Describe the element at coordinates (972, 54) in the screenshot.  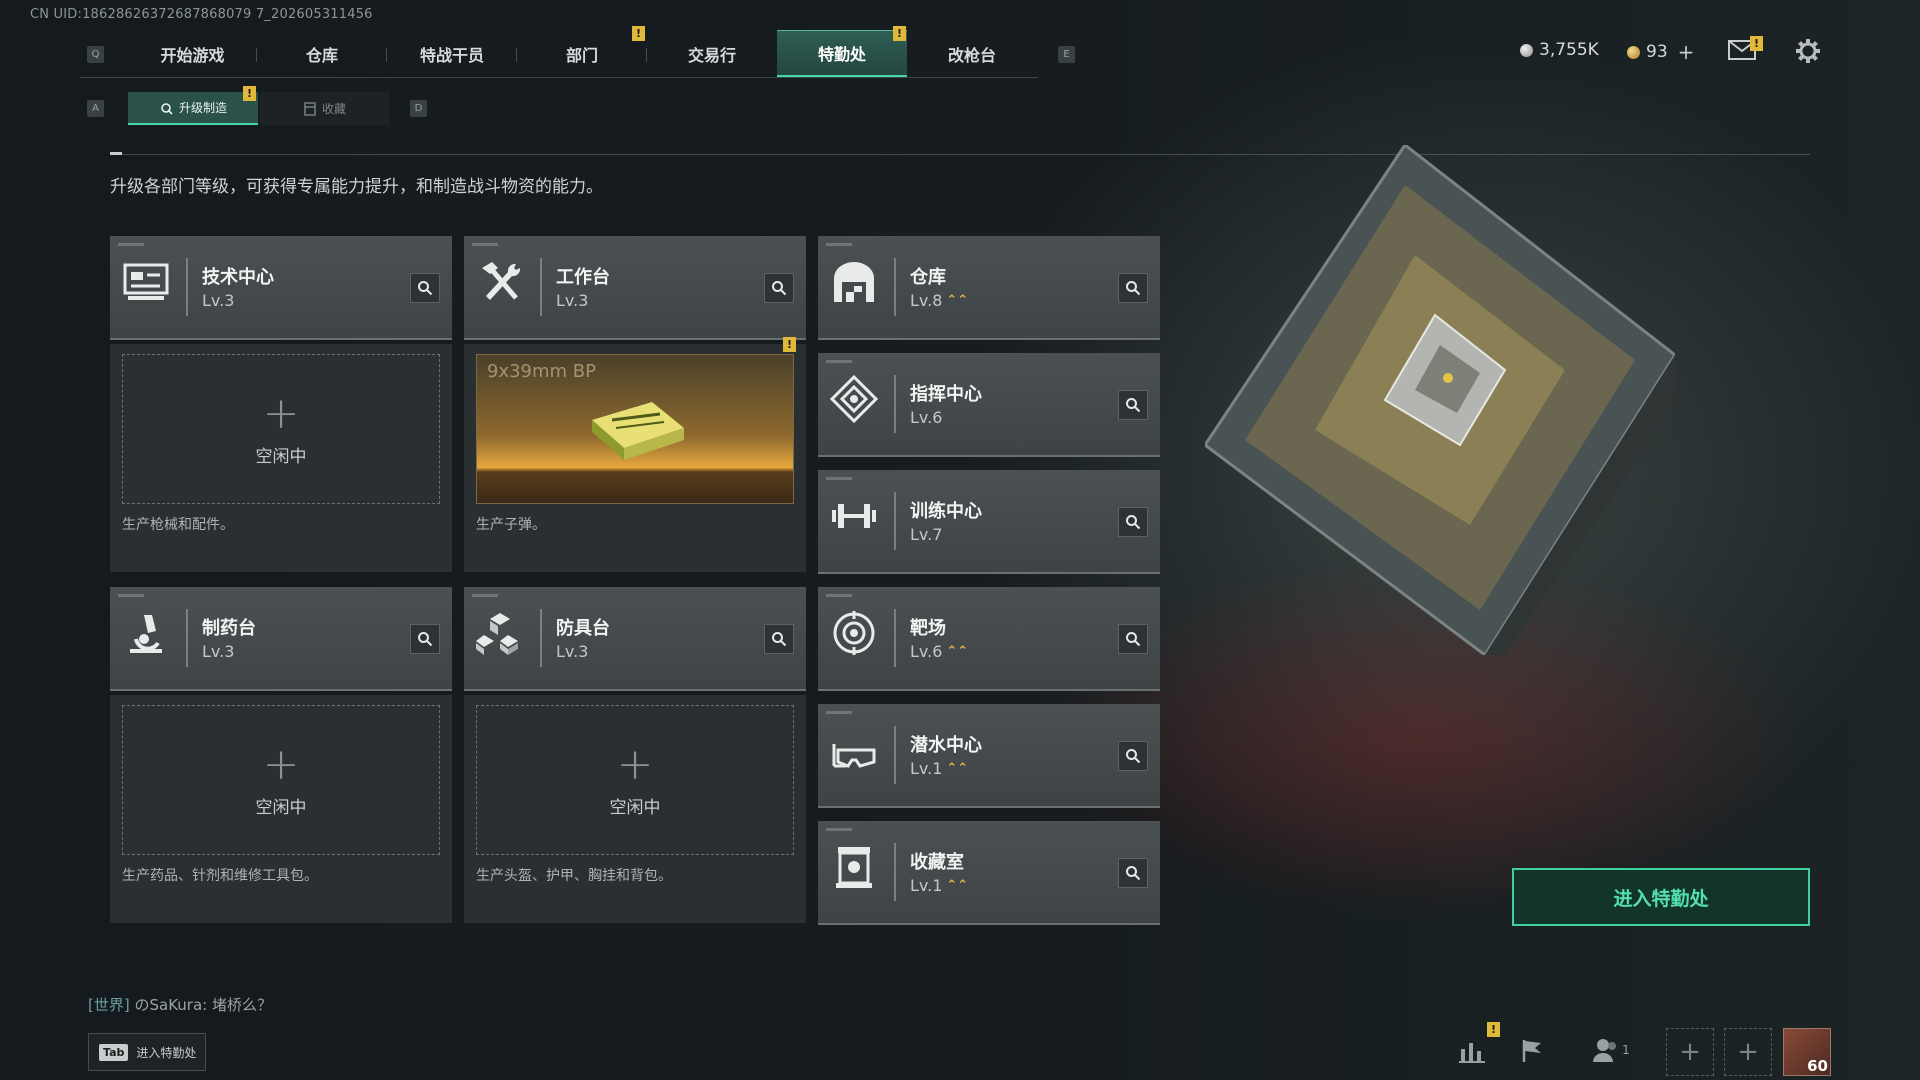
I see `tab-gunsmith: 改枪台` at that location.